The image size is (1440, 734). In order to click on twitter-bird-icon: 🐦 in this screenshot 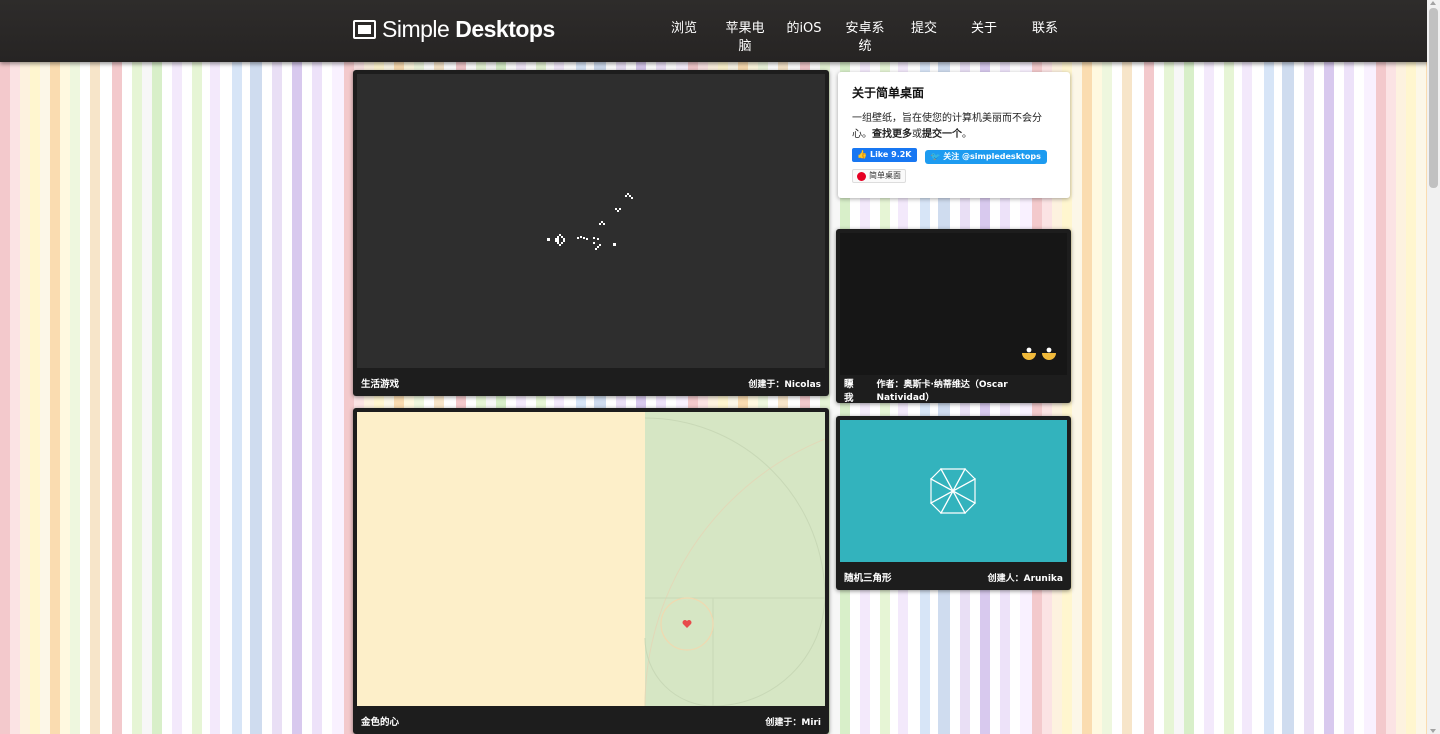, I will do `click(935, 156)`.